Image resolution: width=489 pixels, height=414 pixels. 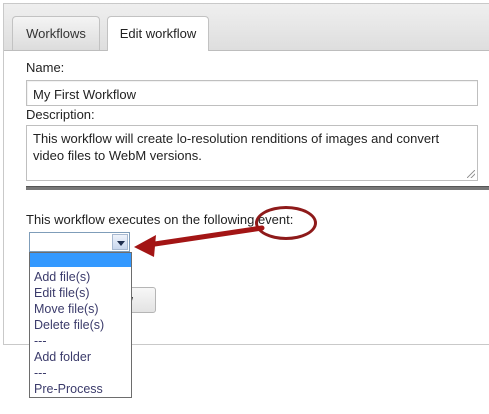 What do you see at coordinates (199, 241) in the screenshot?
I see `annotation-arrow-icon` at bounding box center [199, 241].